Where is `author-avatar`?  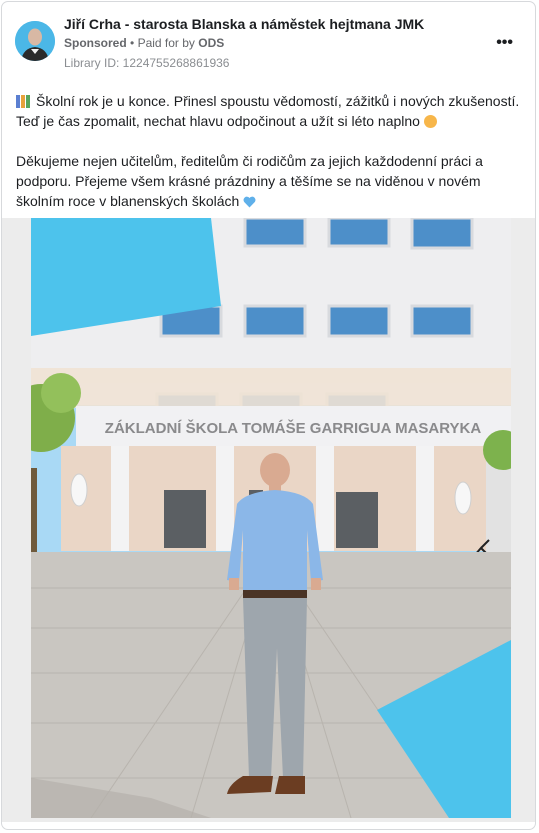 author-avatar is located at coordinates (35, 41).